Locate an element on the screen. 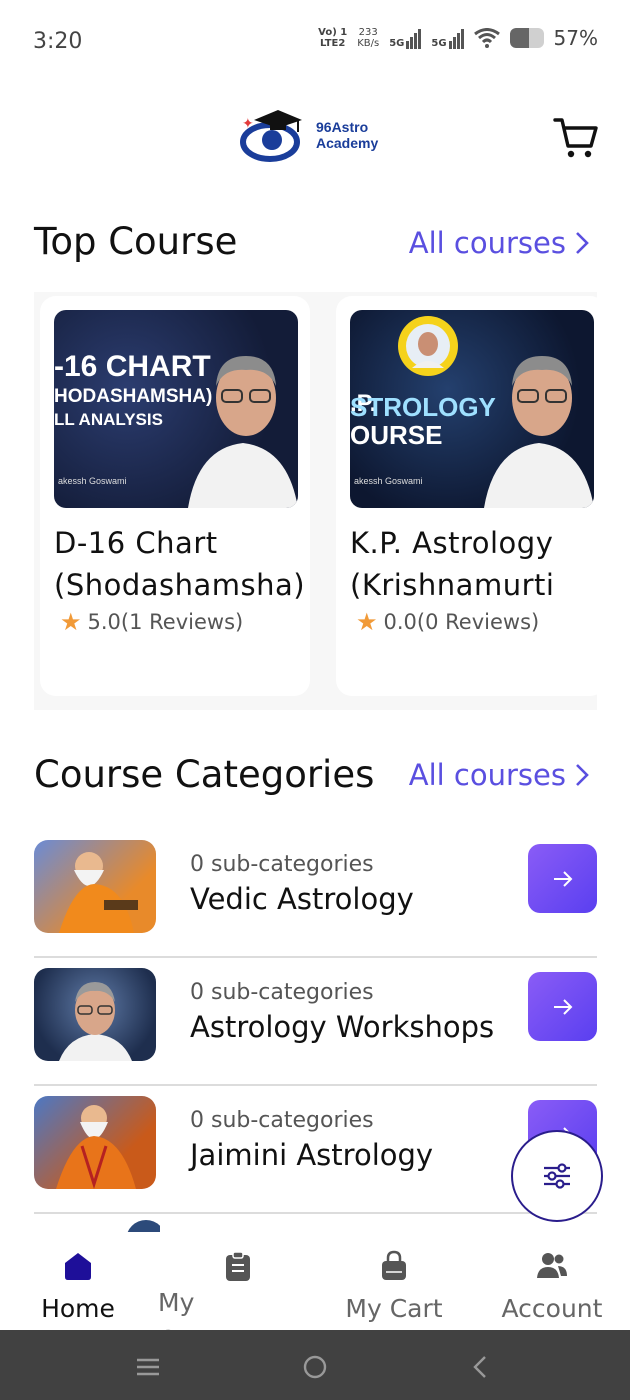 The height and width of the screenshot is (1400, 630). categories-title: Course Categories is located at coordinates (204, 774).